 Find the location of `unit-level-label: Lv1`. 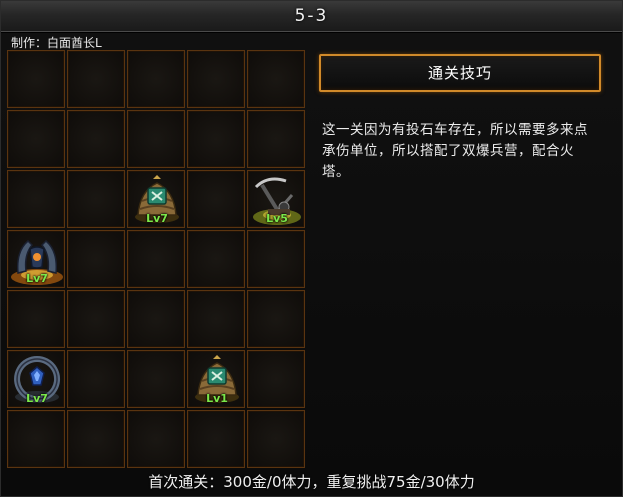

unit-level-label: Lv1 is located at coordinates (217, 398).